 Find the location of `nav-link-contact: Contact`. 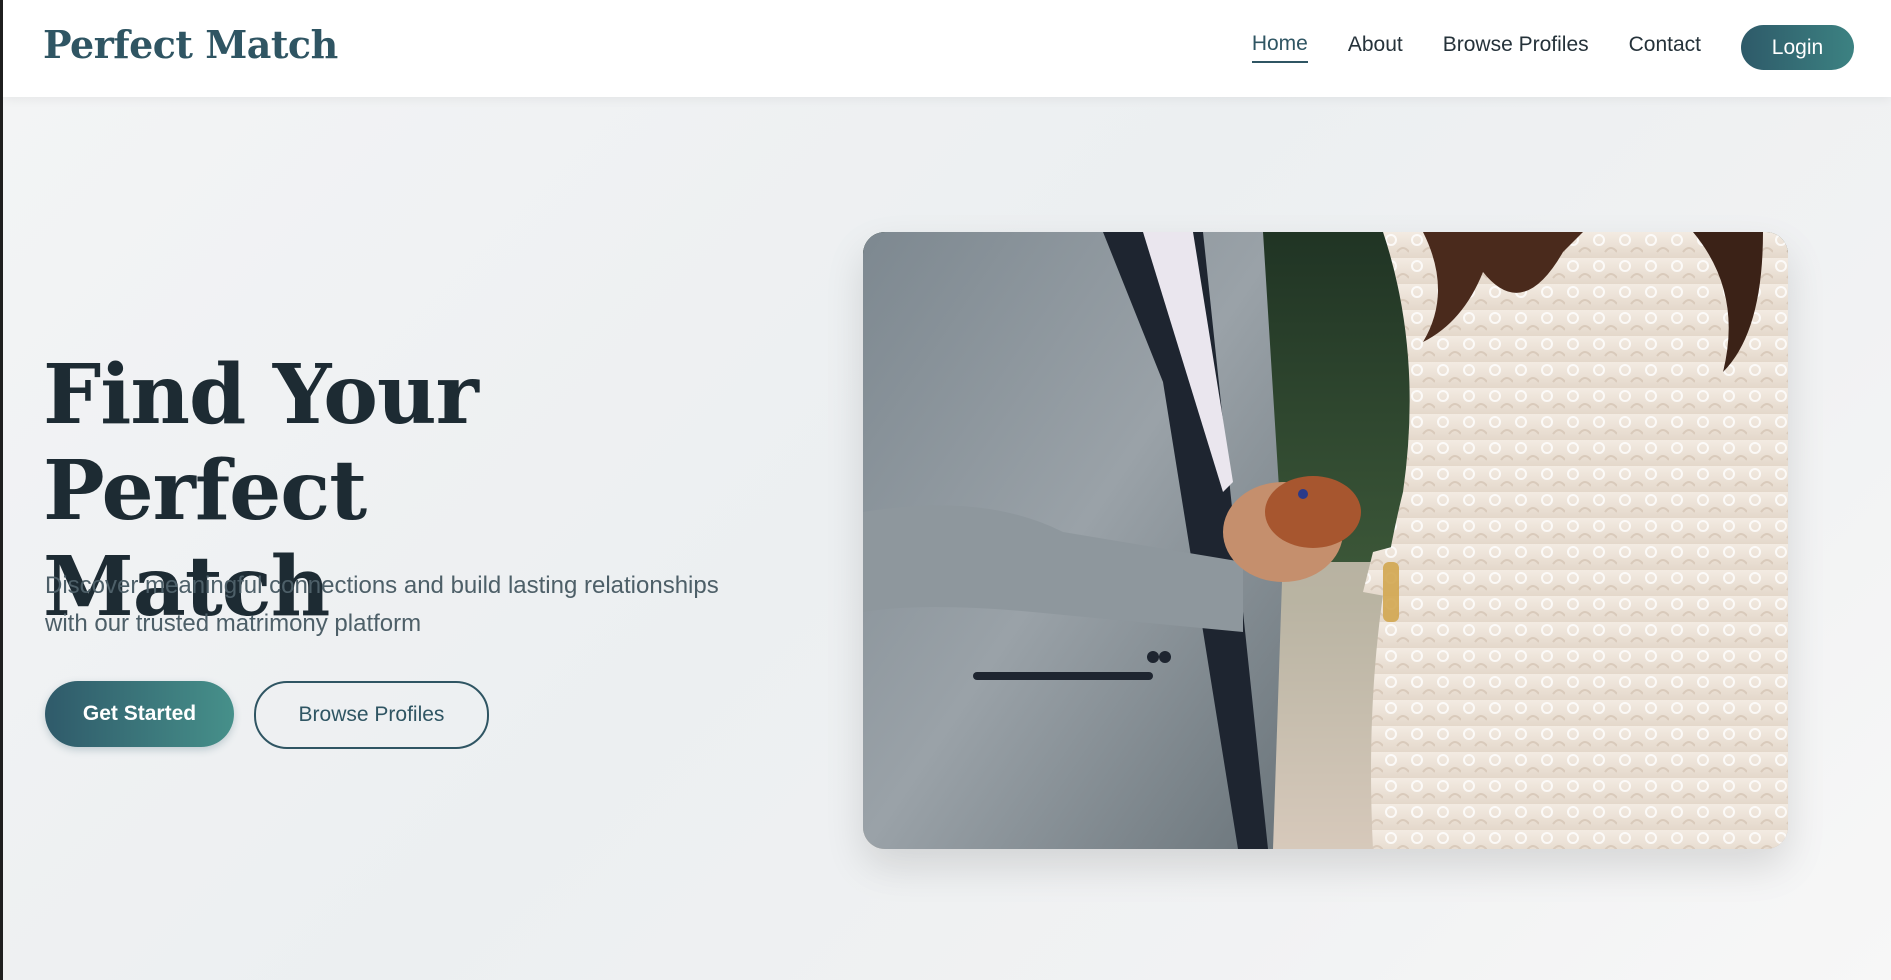

nav-link-contact: Contact is located at coordinates (1665, 47).